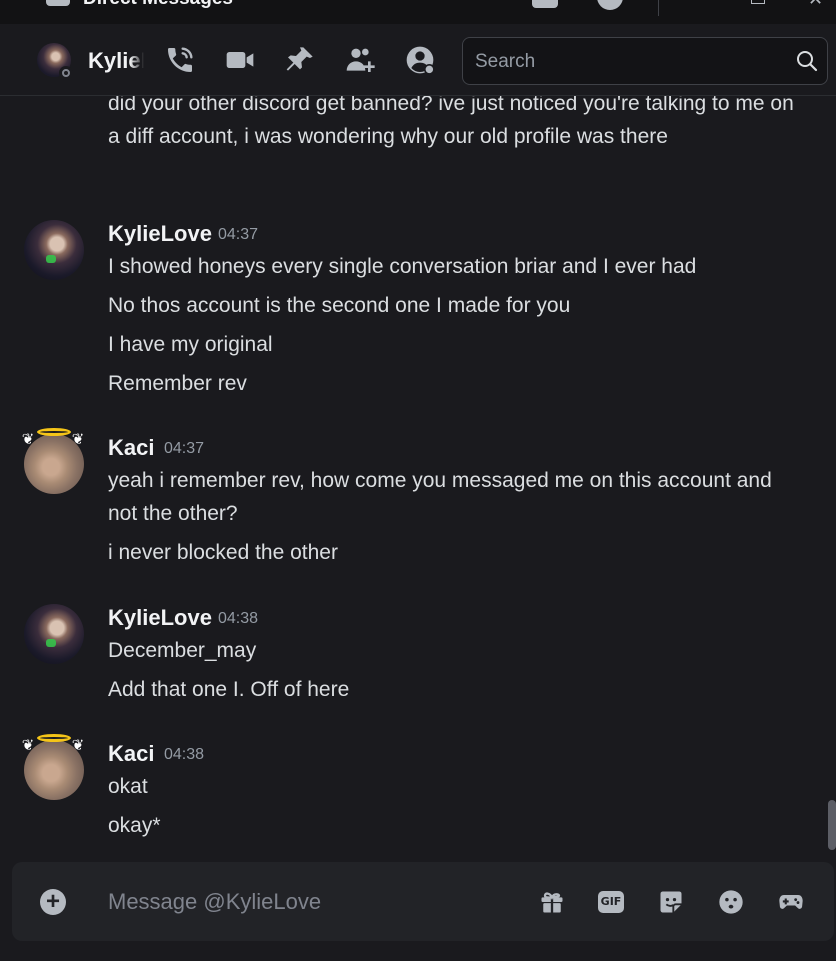  Describe the element at coordinates (815, 4) in the screenshot. I see `close-icon: ✕` at that location.